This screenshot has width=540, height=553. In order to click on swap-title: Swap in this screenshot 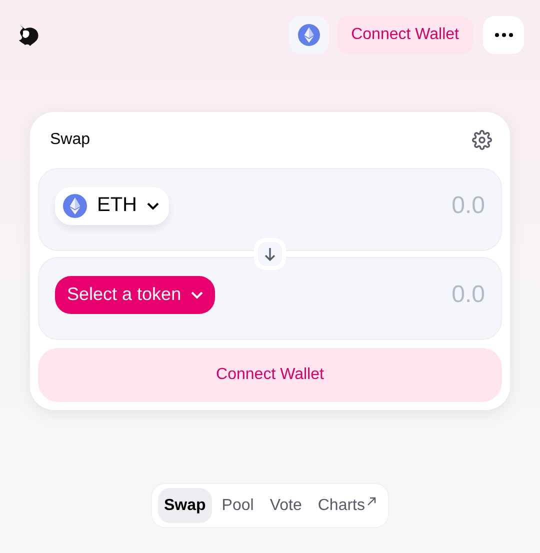, I will do `click(70, 140)`.